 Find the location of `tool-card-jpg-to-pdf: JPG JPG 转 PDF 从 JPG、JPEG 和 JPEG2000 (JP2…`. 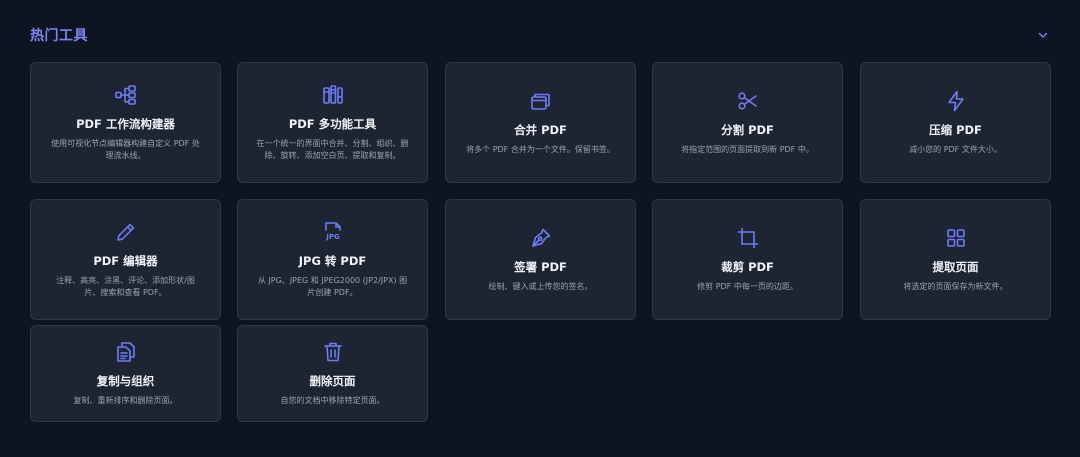

tool-card-jpg-to-pdf: JPG JPG 转 PDF 从 JPG、JPEG 和 JPEG2000 (JP2… is located at coordinates (332, 259).